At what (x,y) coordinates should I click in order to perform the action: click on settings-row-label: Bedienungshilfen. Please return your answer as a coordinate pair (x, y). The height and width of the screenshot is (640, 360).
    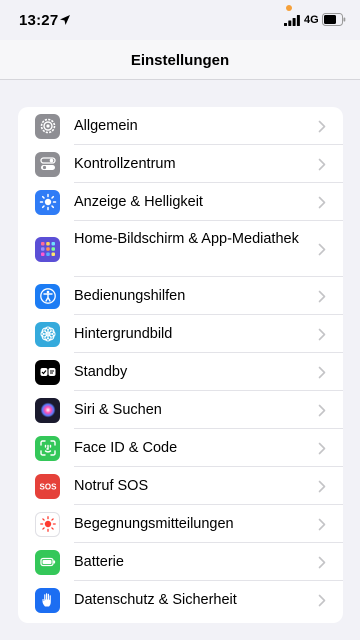
    Looking at the image, I should click on (130, 296).